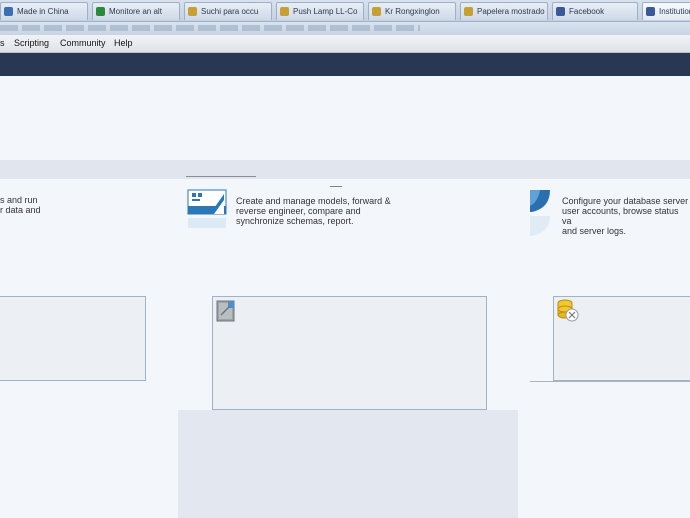 This screenshot has height=518, width=690. I want to click on browser-tab: Suchi para occu, so click(228, 11).